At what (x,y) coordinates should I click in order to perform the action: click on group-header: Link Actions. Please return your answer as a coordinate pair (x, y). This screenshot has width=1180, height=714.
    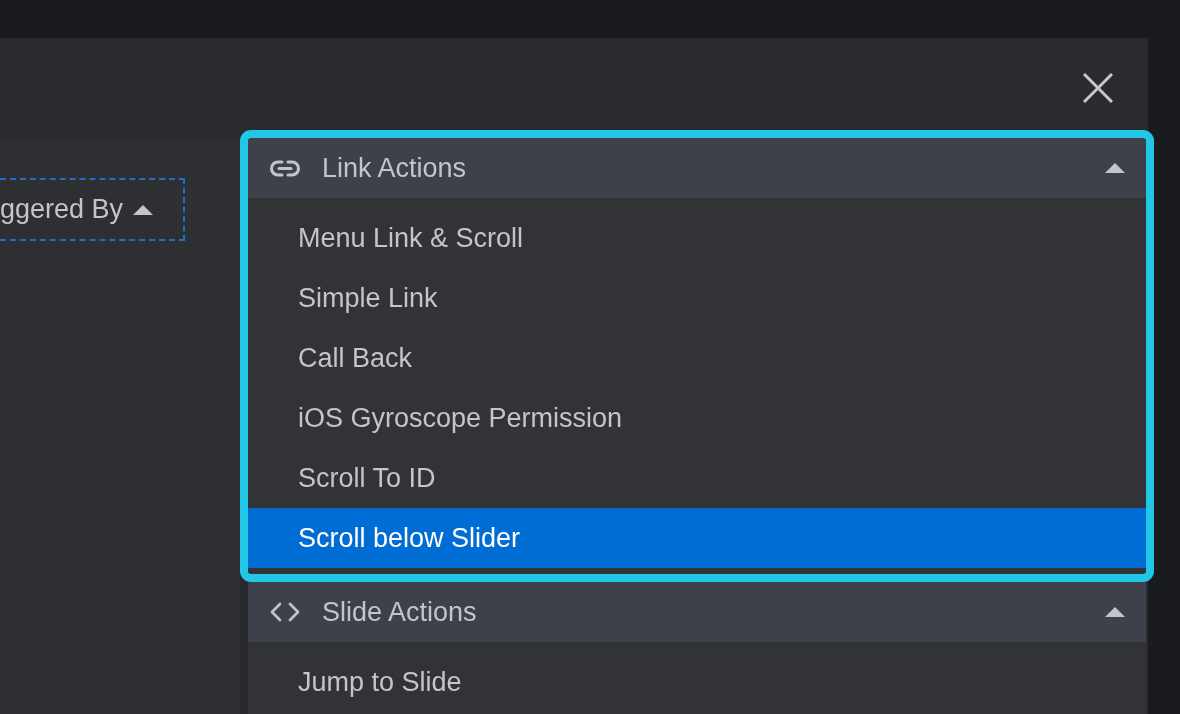
    Looking at the image, I should click on (697, 168).